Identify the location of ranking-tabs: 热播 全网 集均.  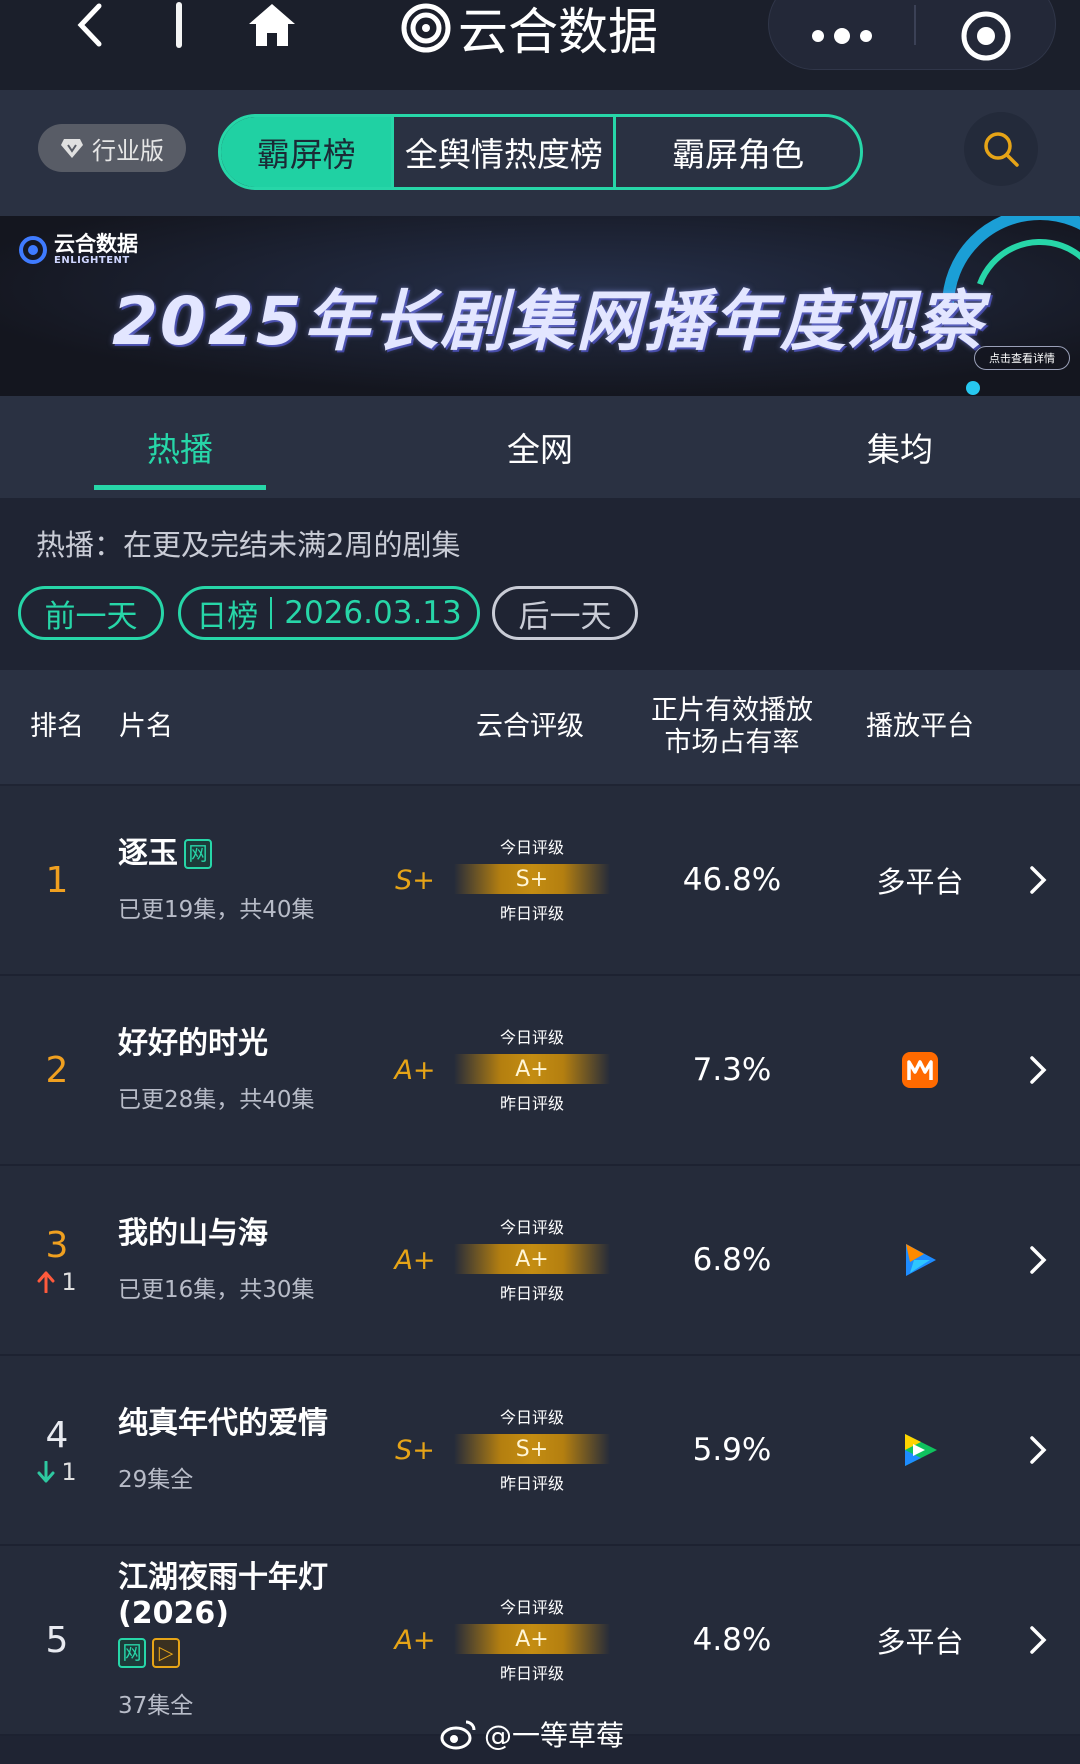
(540, 447).